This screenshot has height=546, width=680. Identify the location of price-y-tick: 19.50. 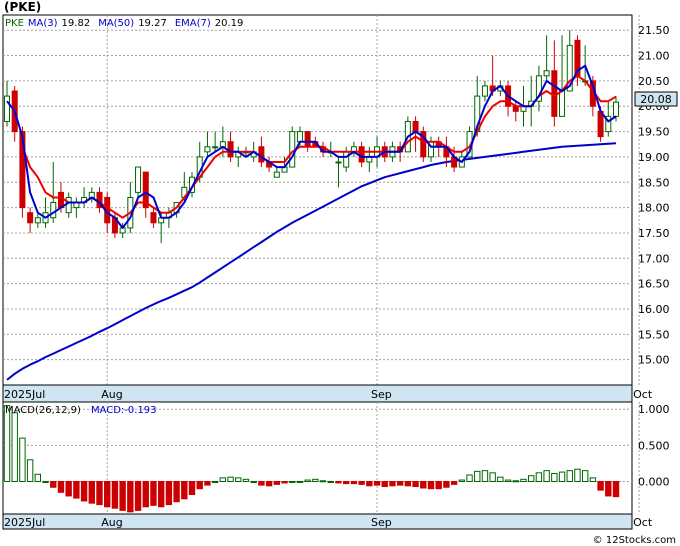
(654, 132).